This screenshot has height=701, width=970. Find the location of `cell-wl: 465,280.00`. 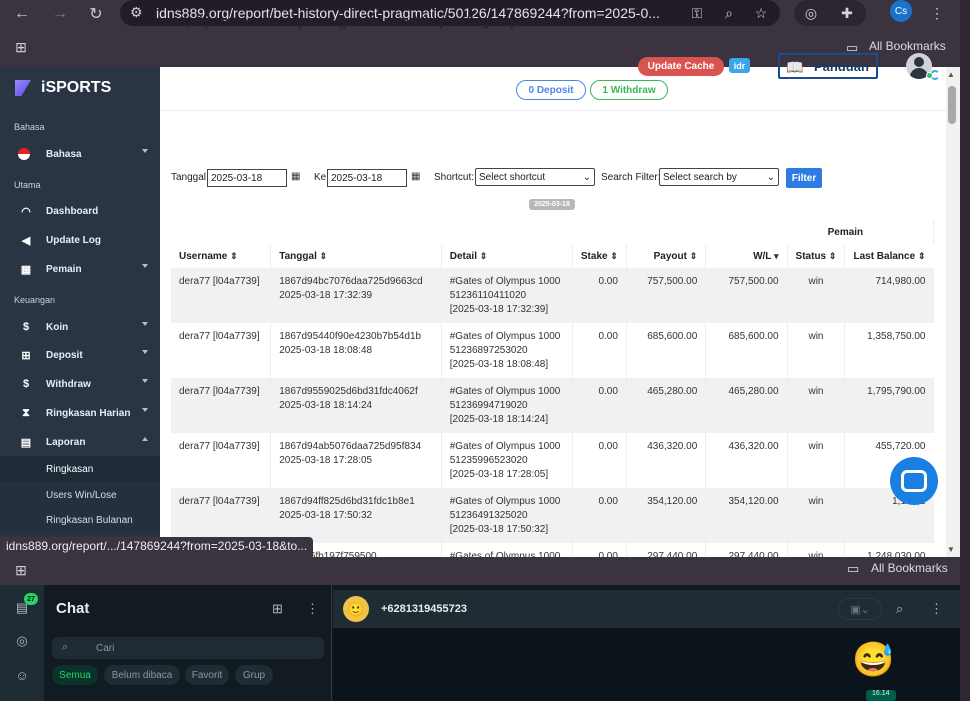

cell-wl: 465,280.00 is located at coordinates (746, 405).